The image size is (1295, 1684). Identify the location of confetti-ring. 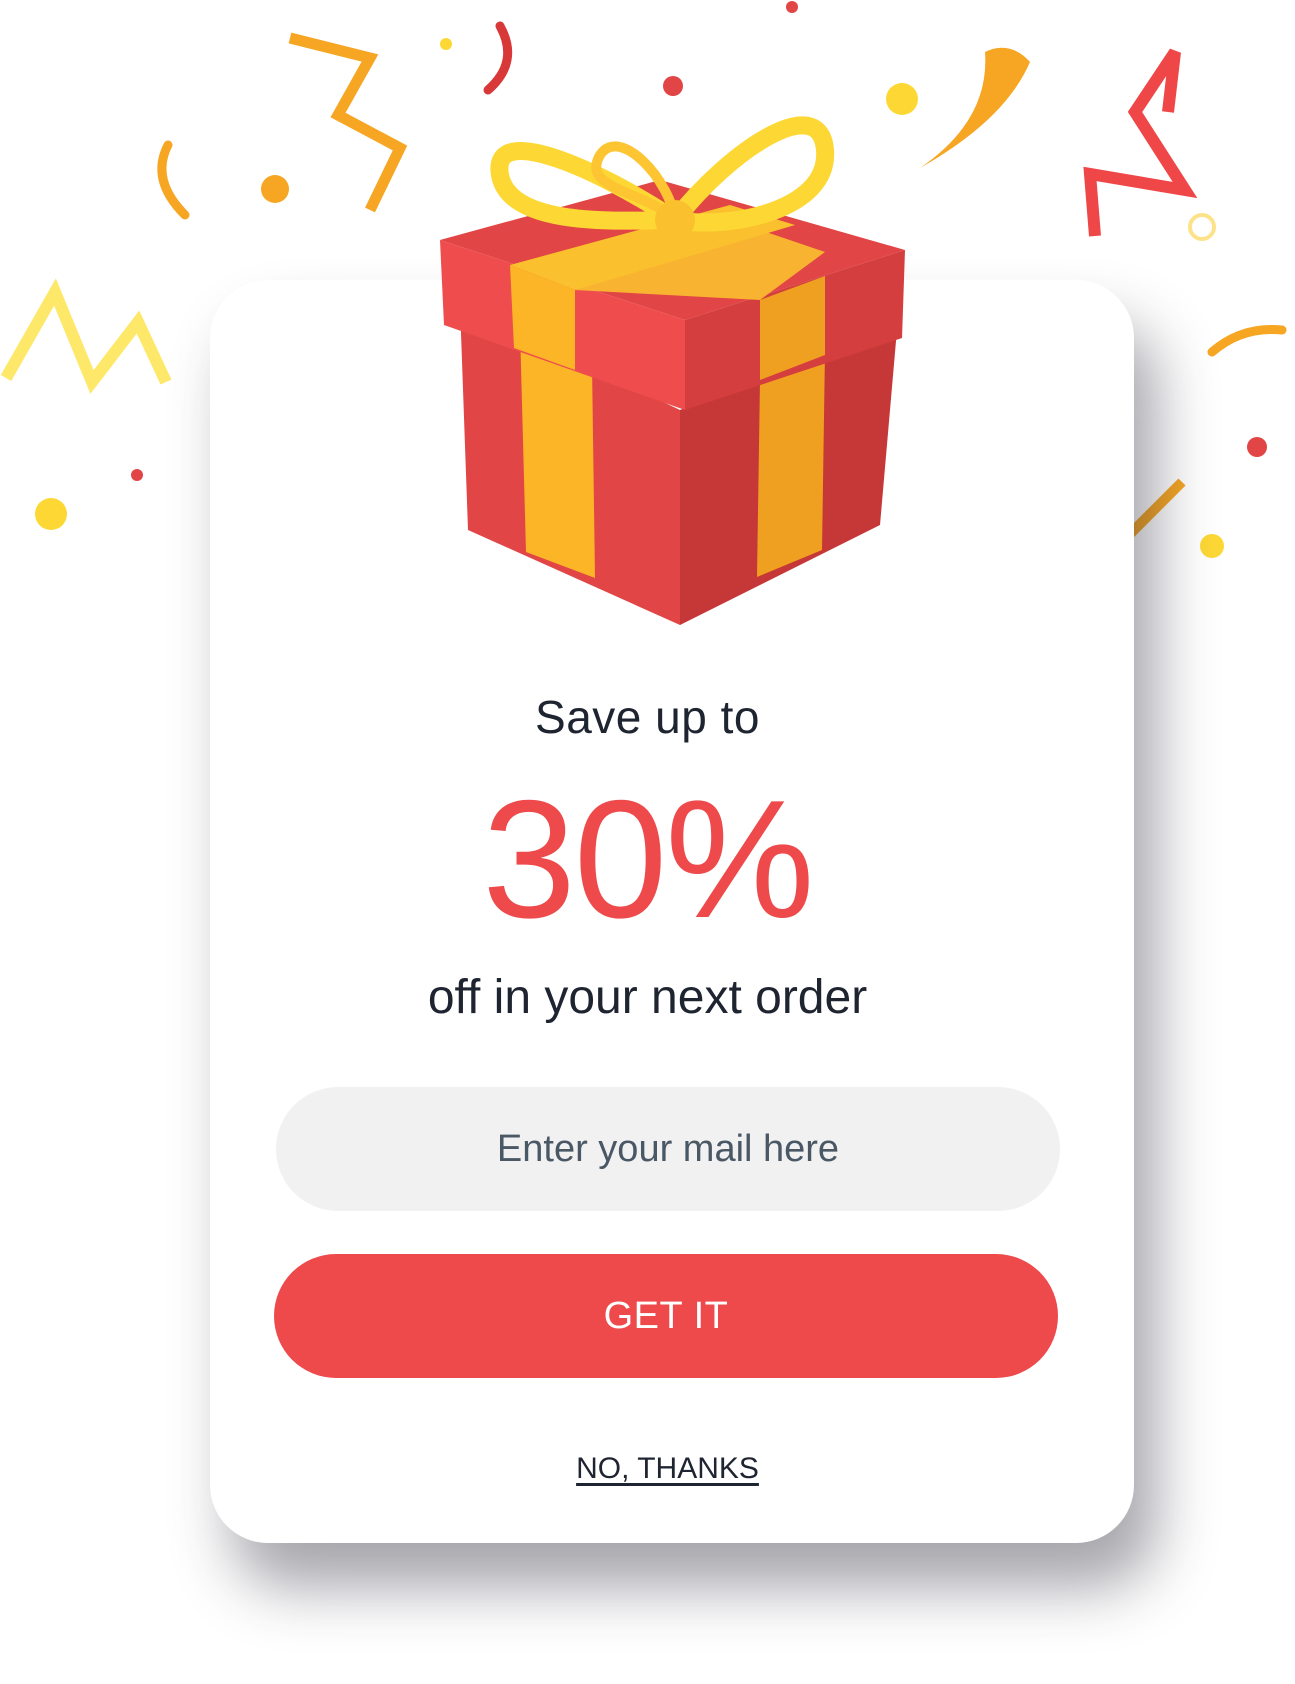
(1202, 227).